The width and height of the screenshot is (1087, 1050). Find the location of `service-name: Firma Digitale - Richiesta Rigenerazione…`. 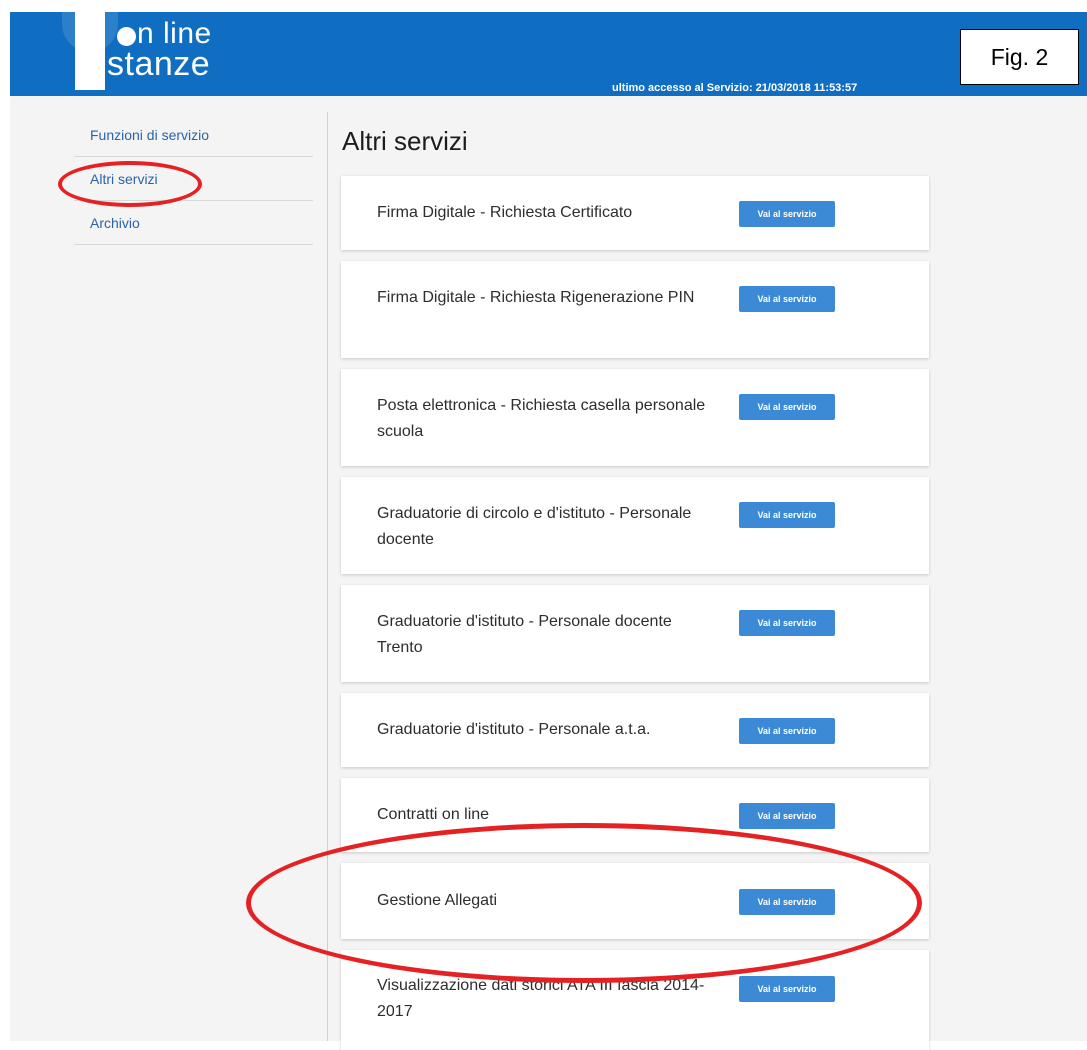

service-name: Firma Digitale - Richiesta Rigenerazione… is located at coordinates (542, 298).